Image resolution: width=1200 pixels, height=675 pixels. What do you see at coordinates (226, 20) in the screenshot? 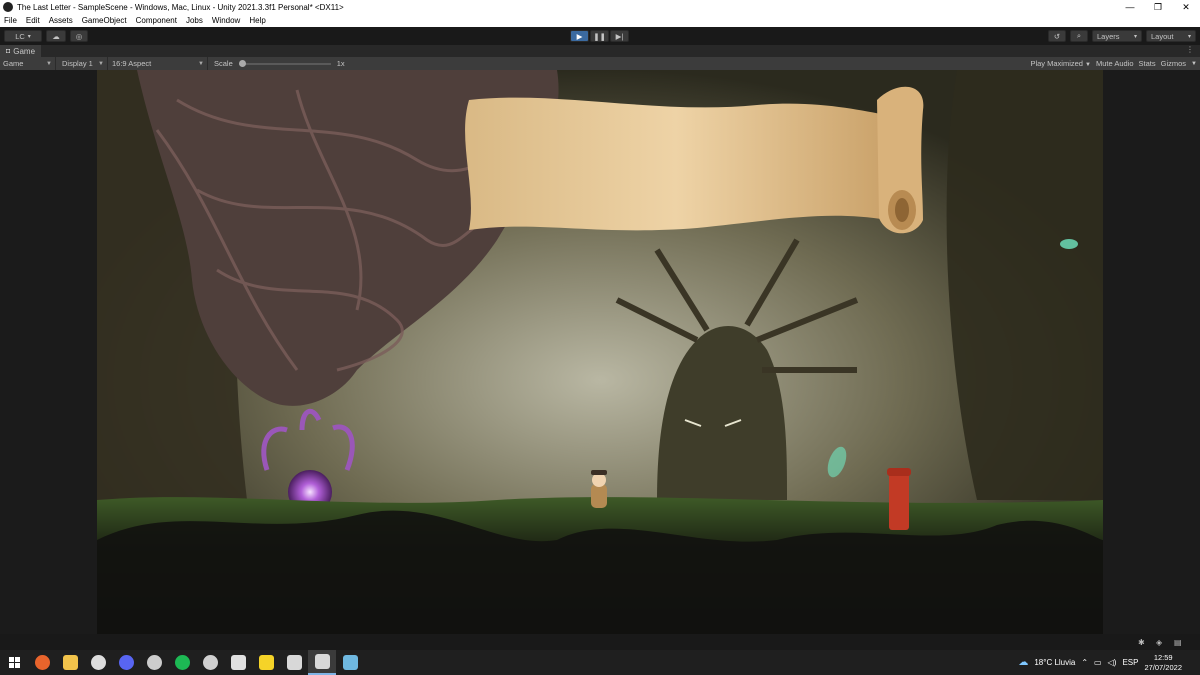
I see `menu-window: Window` at bounding box center [226, 20].